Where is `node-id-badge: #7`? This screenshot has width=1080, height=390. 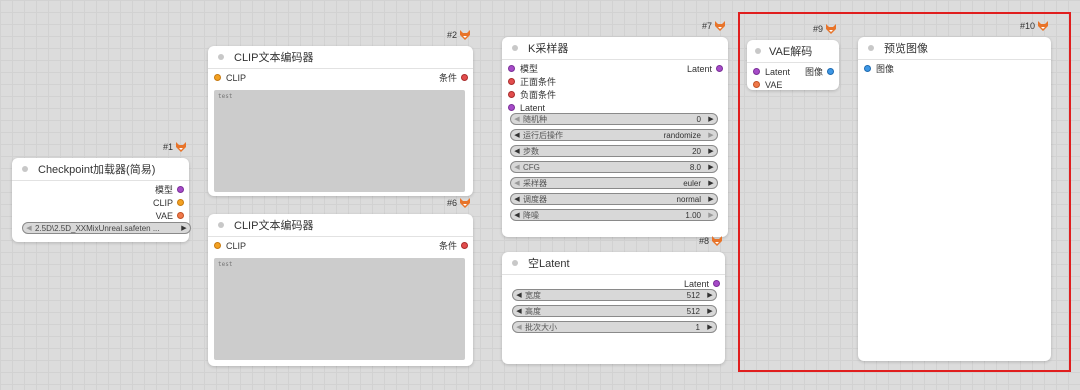
node-id-badge: #7 is located at coordinates (714, 26).